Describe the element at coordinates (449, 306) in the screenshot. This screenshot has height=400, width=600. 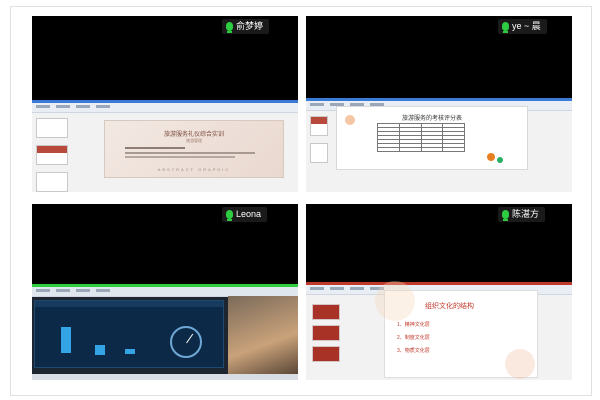
I see `slide-title: 组织文化的结构` at that location.